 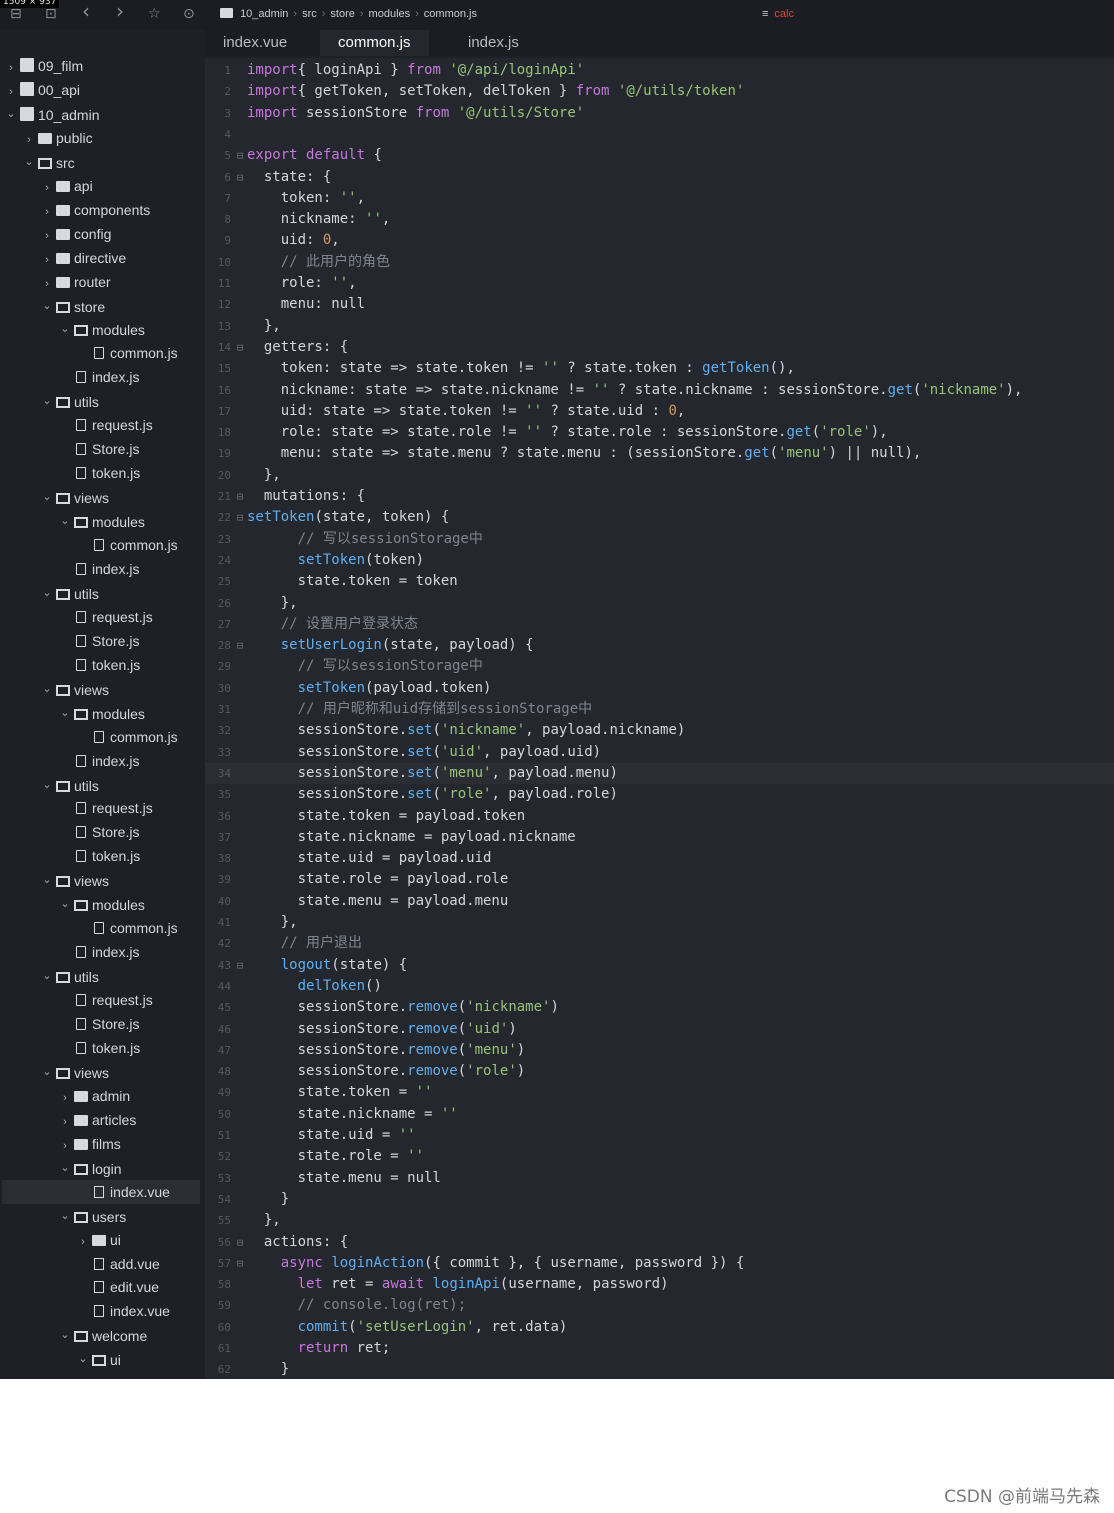 I want to click on code-line: 40 state.menu = payload.menu, so click(x=659, y=901).